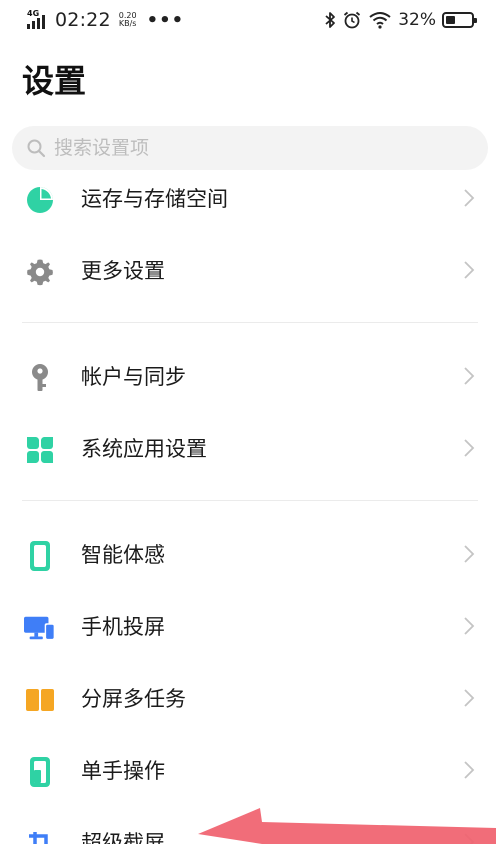 The width and height of the screenshot is (500, 844). I want to click on one-hand-icon, so click(40, 772).